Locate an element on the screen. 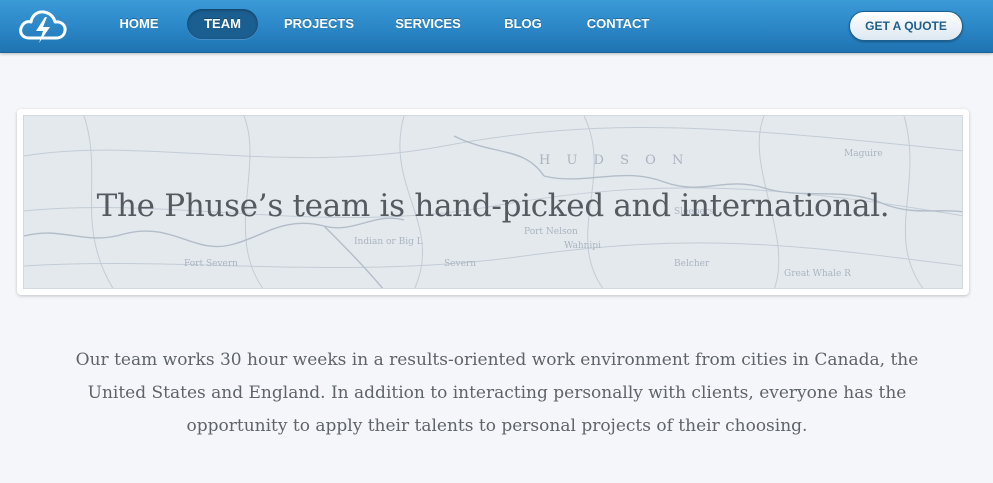 Image resolution: width=993 pixels, height=483 pixels. nav-item-team: TEAM is located at coordinates (222, 24).